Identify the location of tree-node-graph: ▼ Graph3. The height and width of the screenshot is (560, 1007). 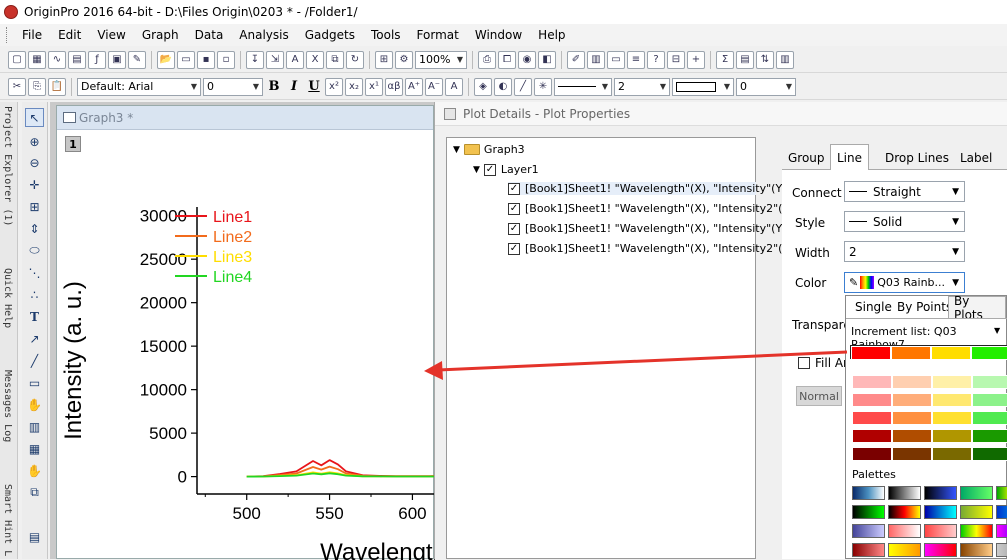
(489, 149).